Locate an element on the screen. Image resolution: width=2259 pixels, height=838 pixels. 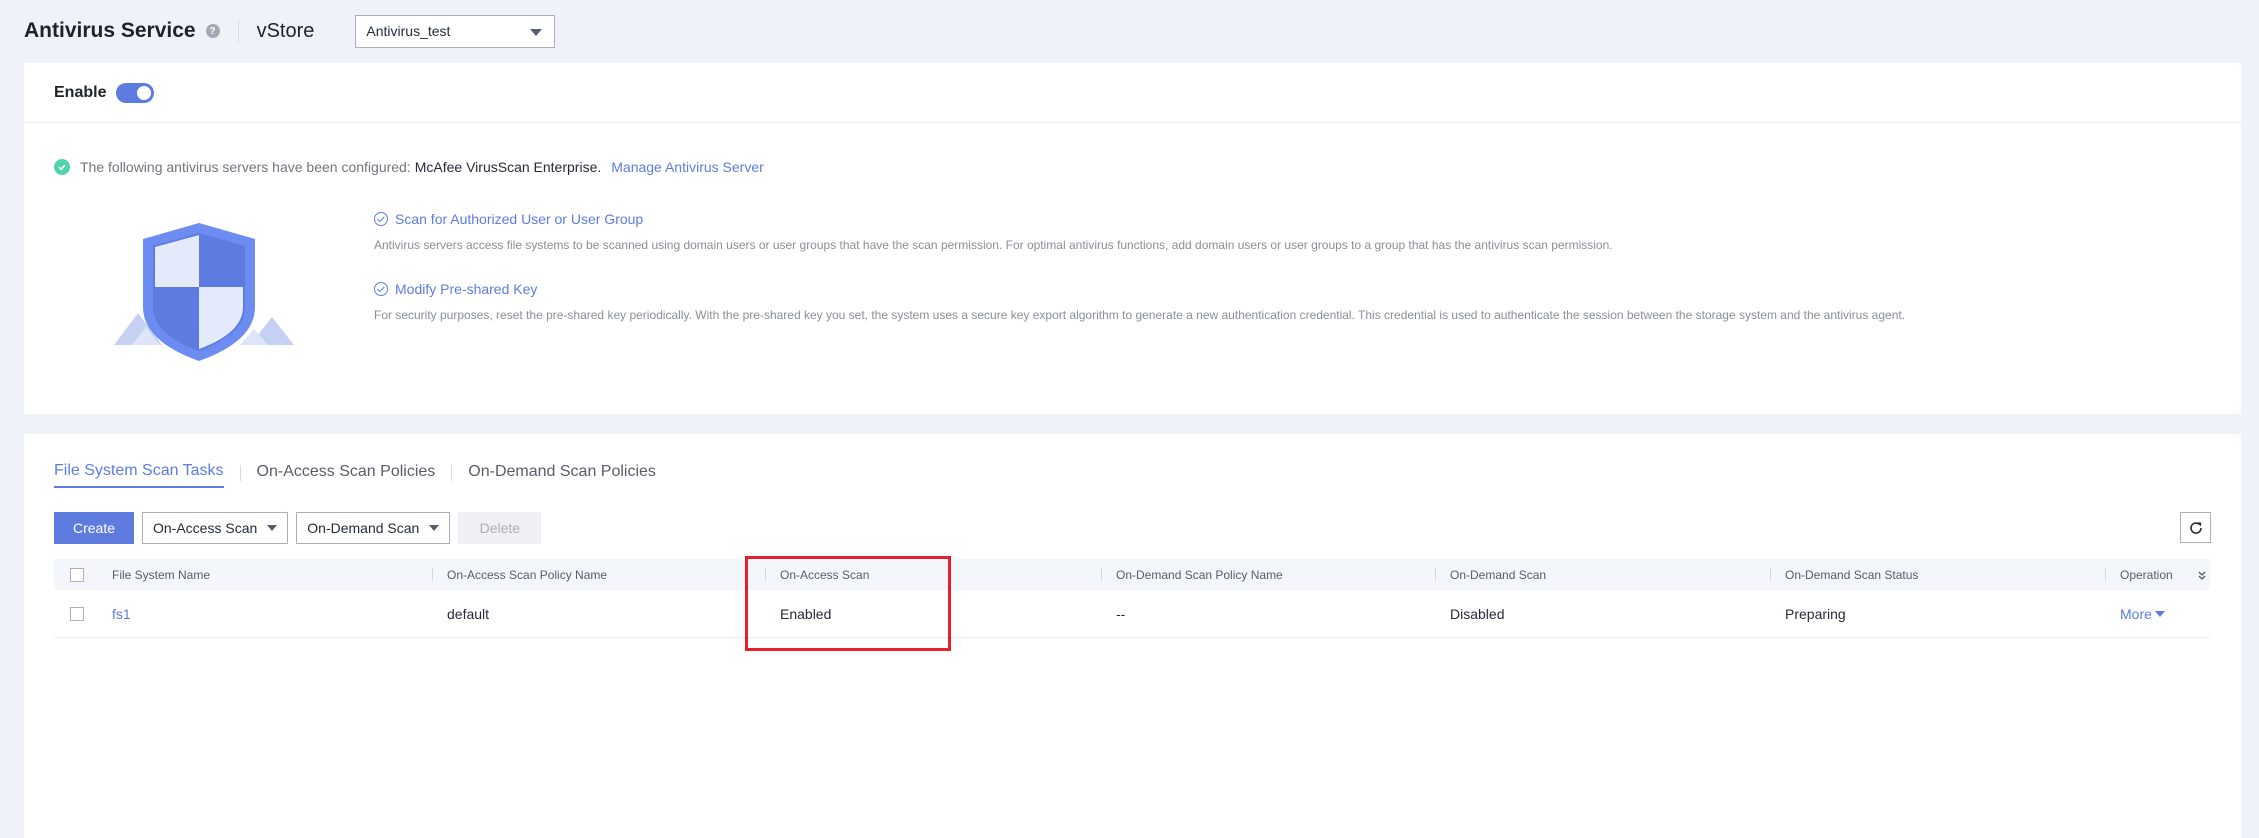
info-title-text: Scan for Authorized User or User Group is located at coordinates (519, 219).